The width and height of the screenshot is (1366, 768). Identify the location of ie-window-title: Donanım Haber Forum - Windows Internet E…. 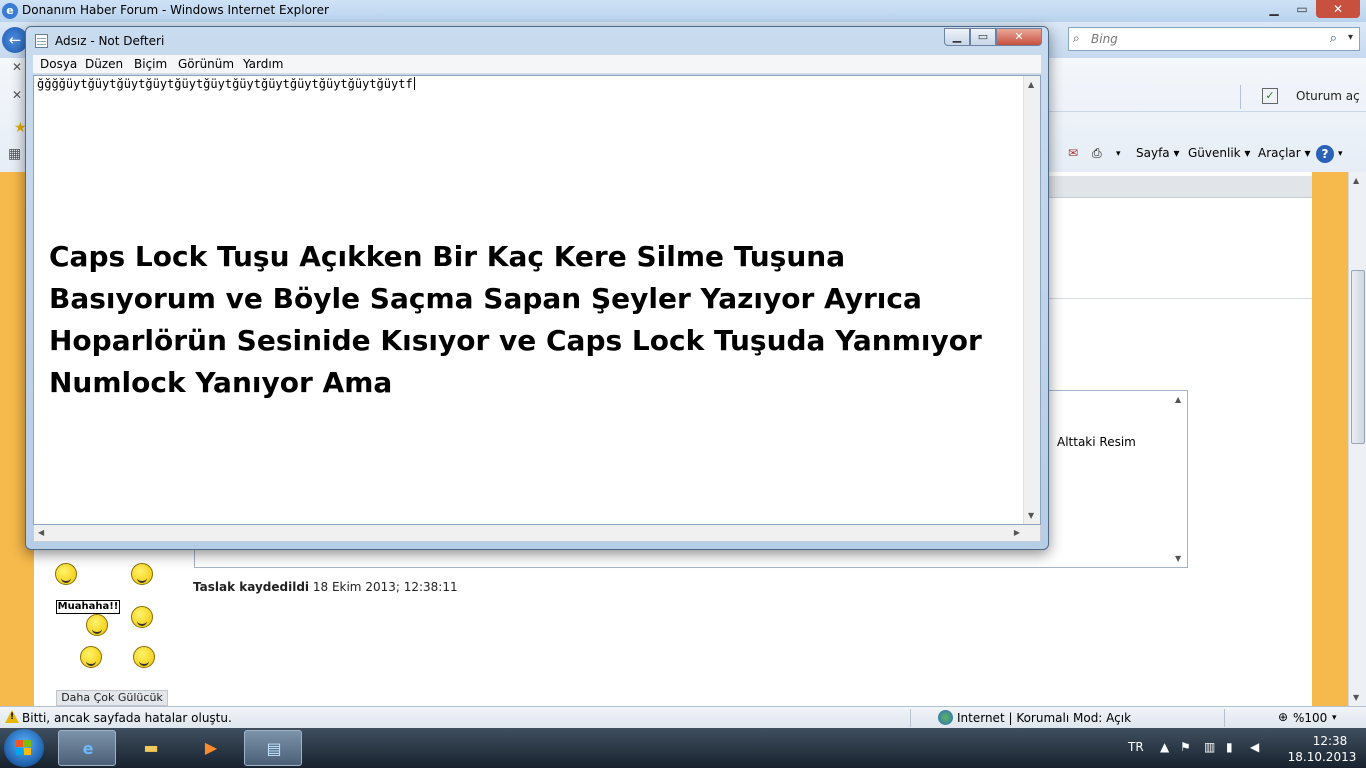
(175, 10).